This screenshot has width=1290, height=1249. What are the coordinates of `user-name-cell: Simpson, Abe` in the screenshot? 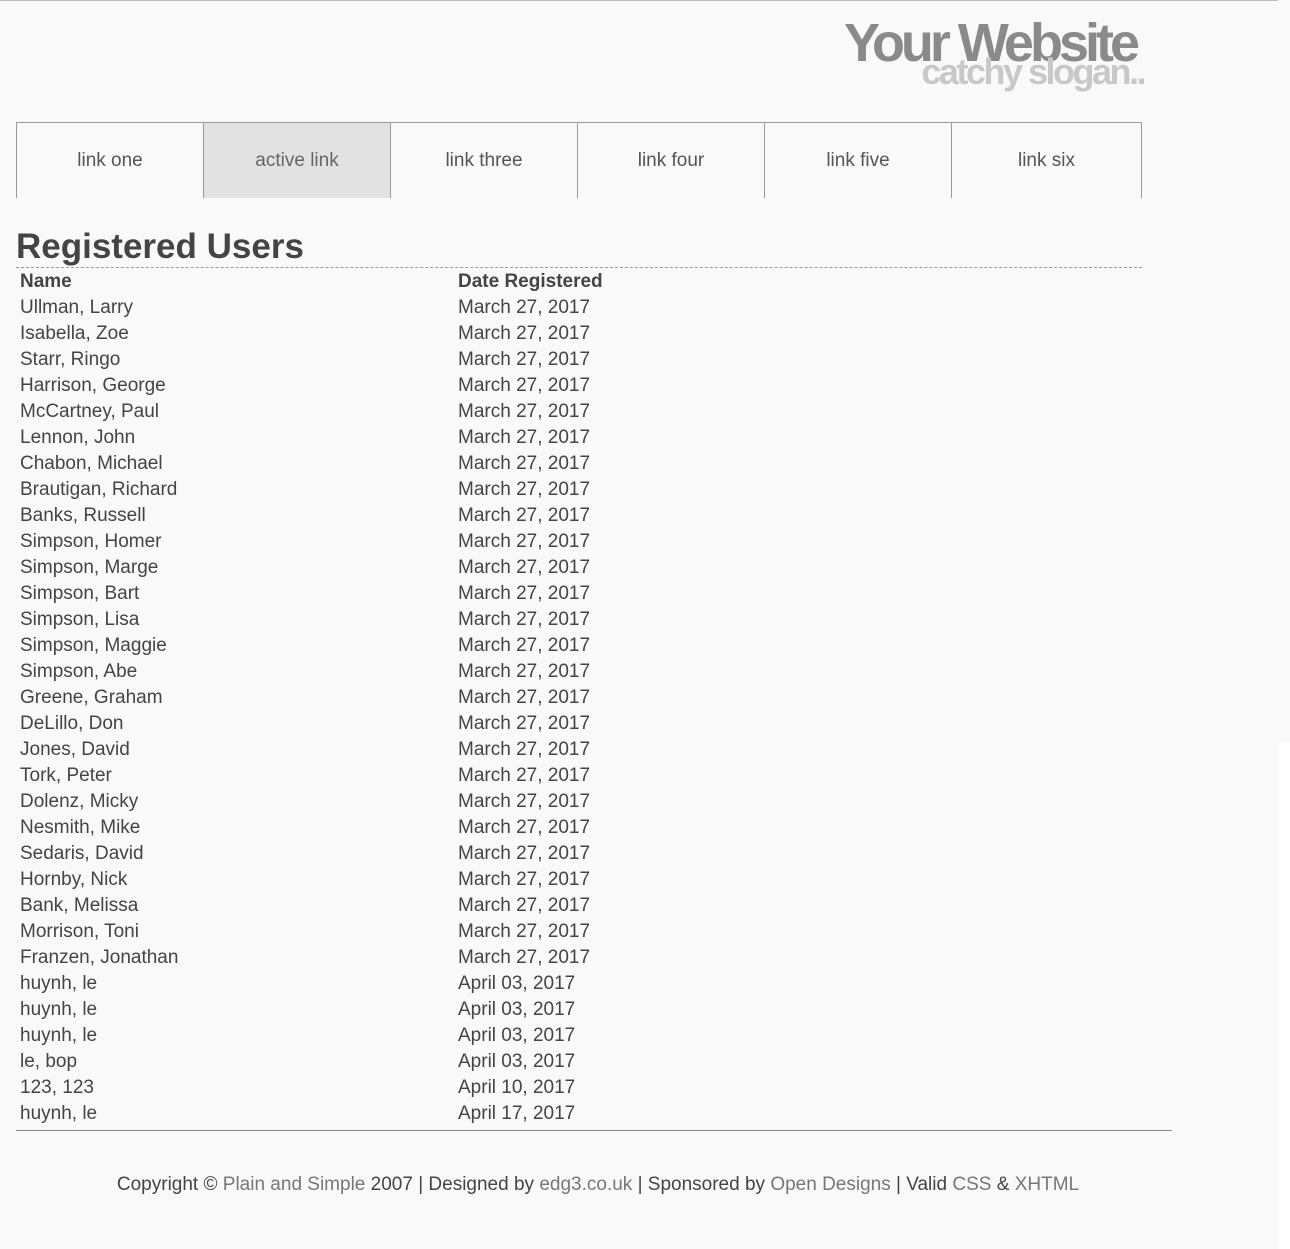 It's located at (79, 671).